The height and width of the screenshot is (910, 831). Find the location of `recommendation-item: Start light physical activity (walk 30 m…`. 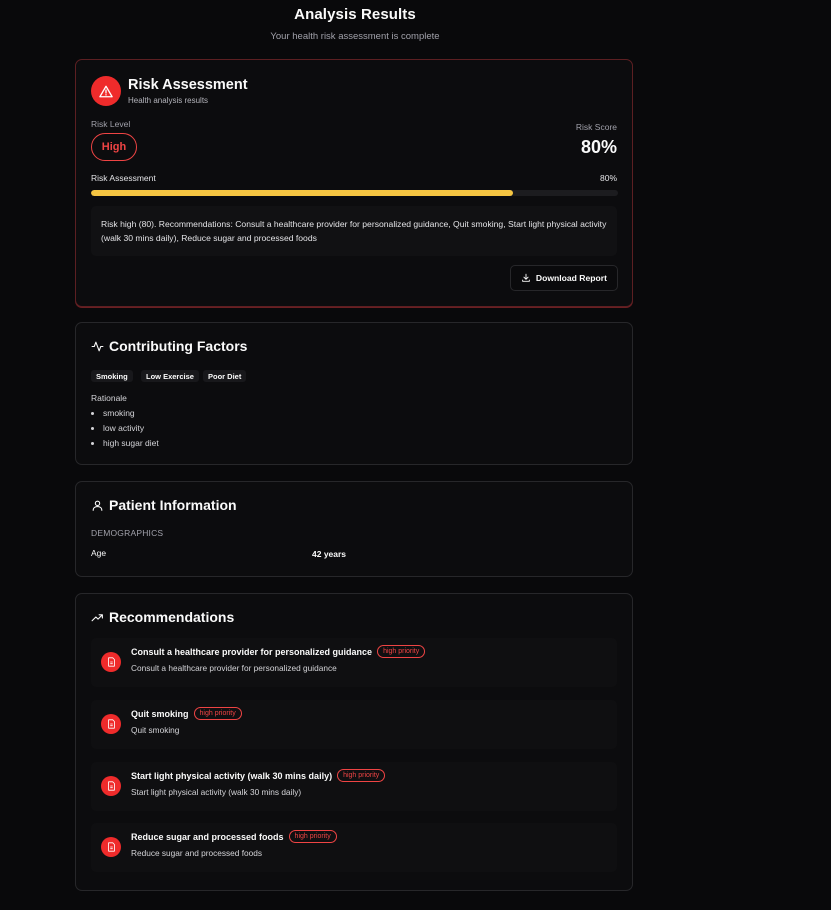

recommendation-item: Start light physical activity (walk 30 m… is located at coordinates (354, 786).